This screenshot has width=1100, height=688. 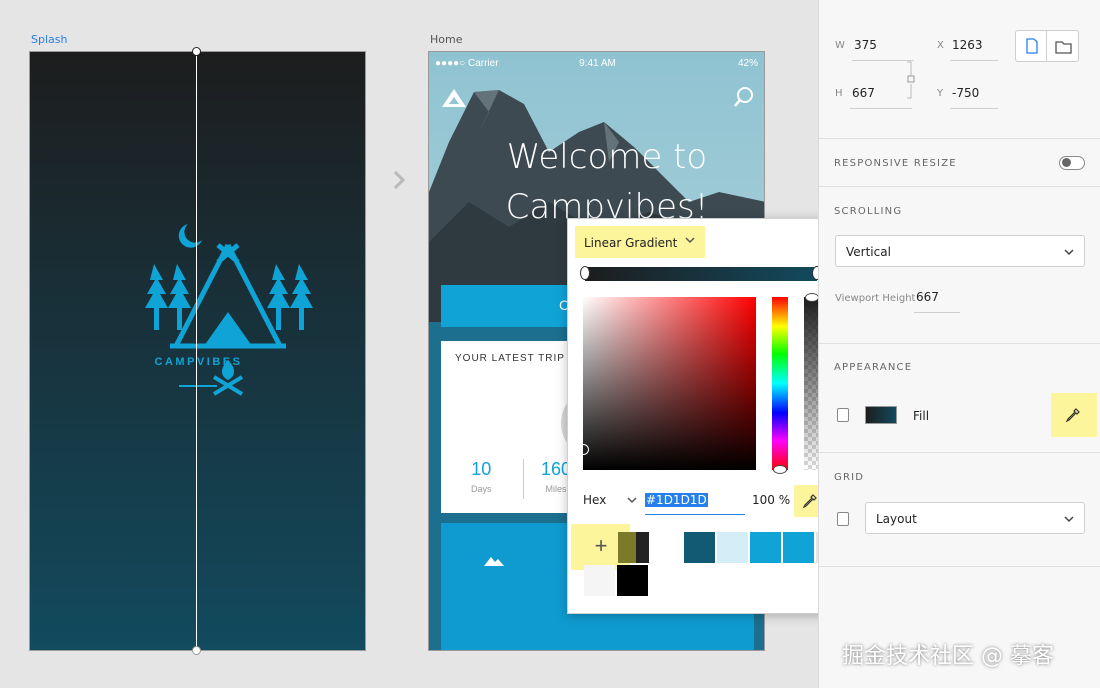 What do you see at coordinates (940, 45) in the screenshot?
I see `x-label: X` at bounding box center [940, 45].